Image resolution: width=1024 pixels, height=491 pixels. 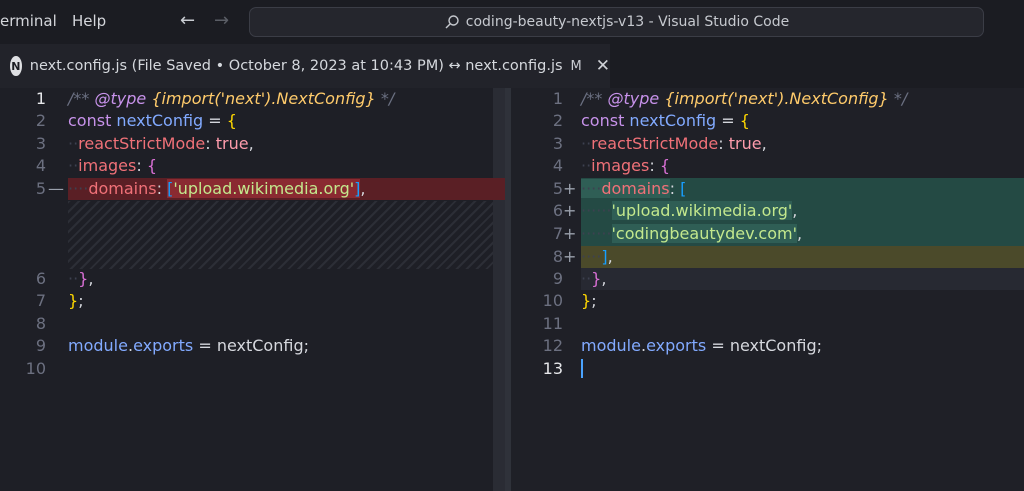 I want to click on modified-indicator: M, so click(x=576, y=66).